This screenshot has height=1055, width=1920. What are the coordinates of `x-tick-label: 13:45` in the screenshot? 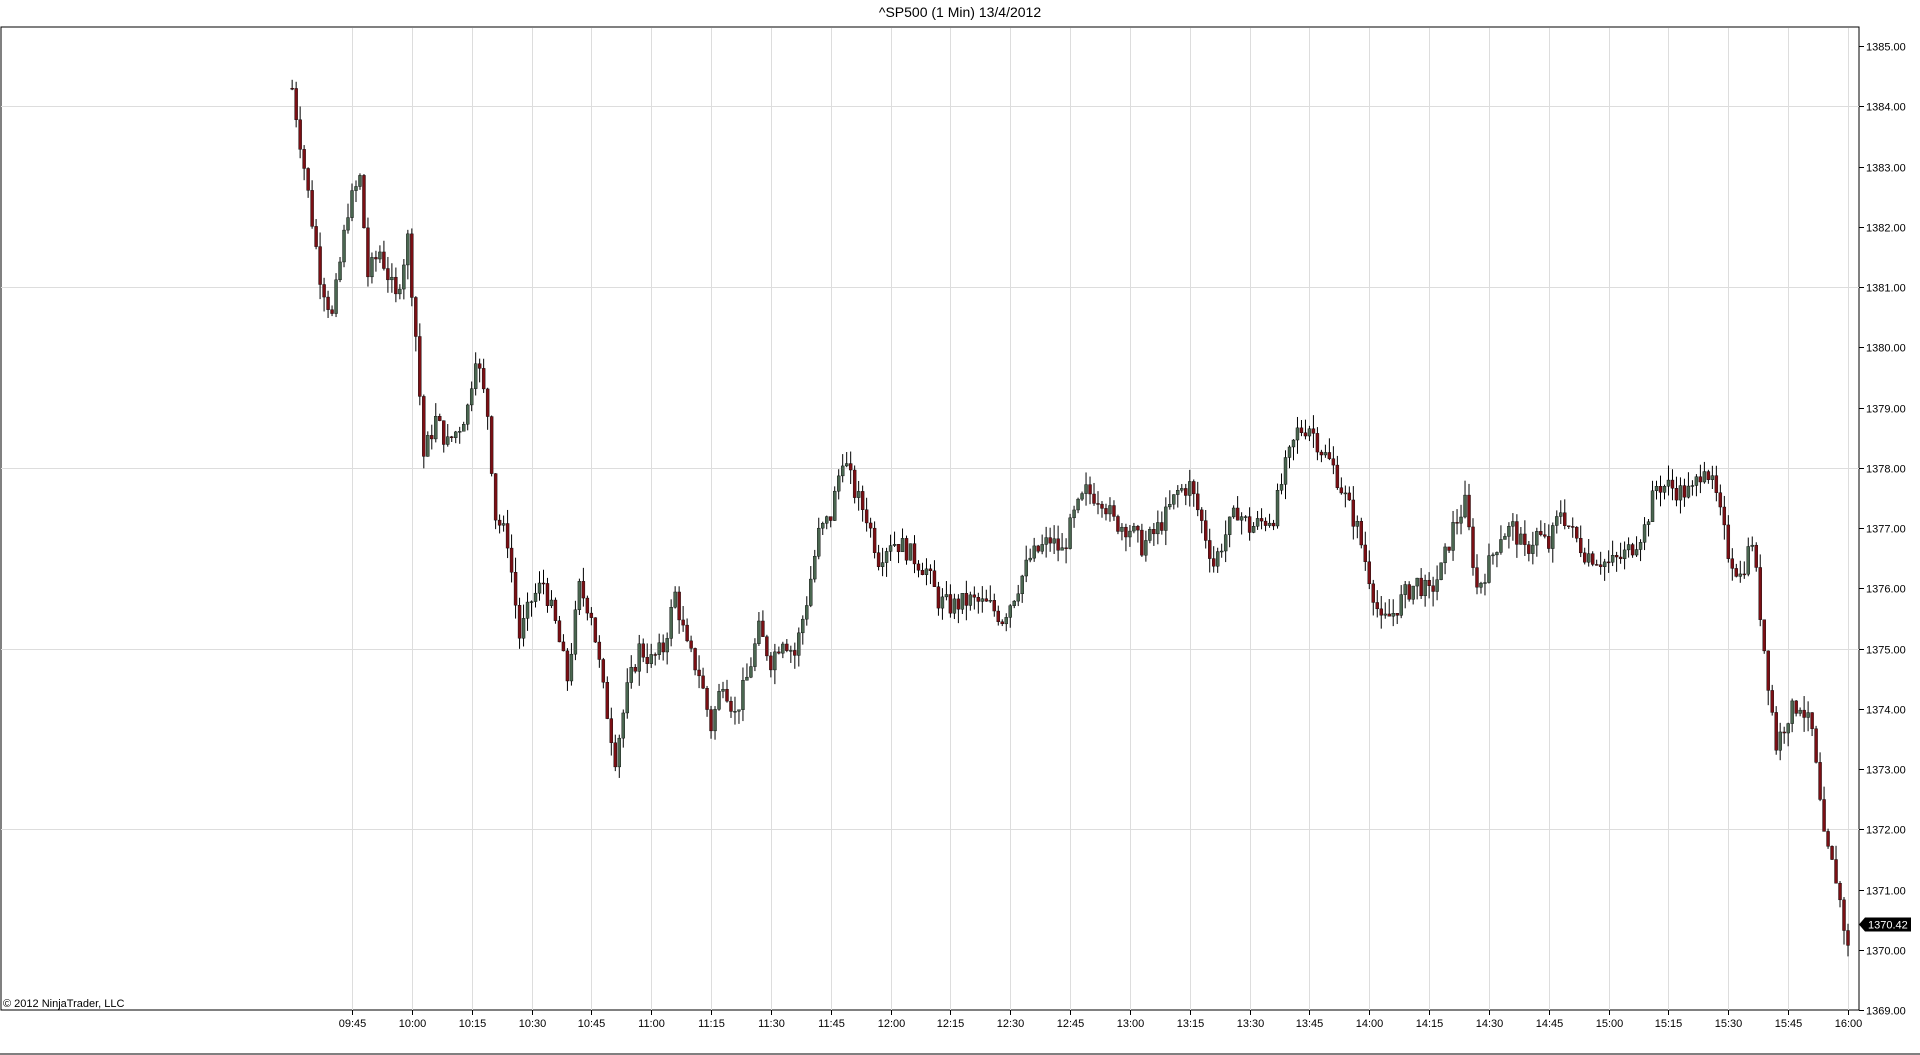 It's located at (1310, 1024).